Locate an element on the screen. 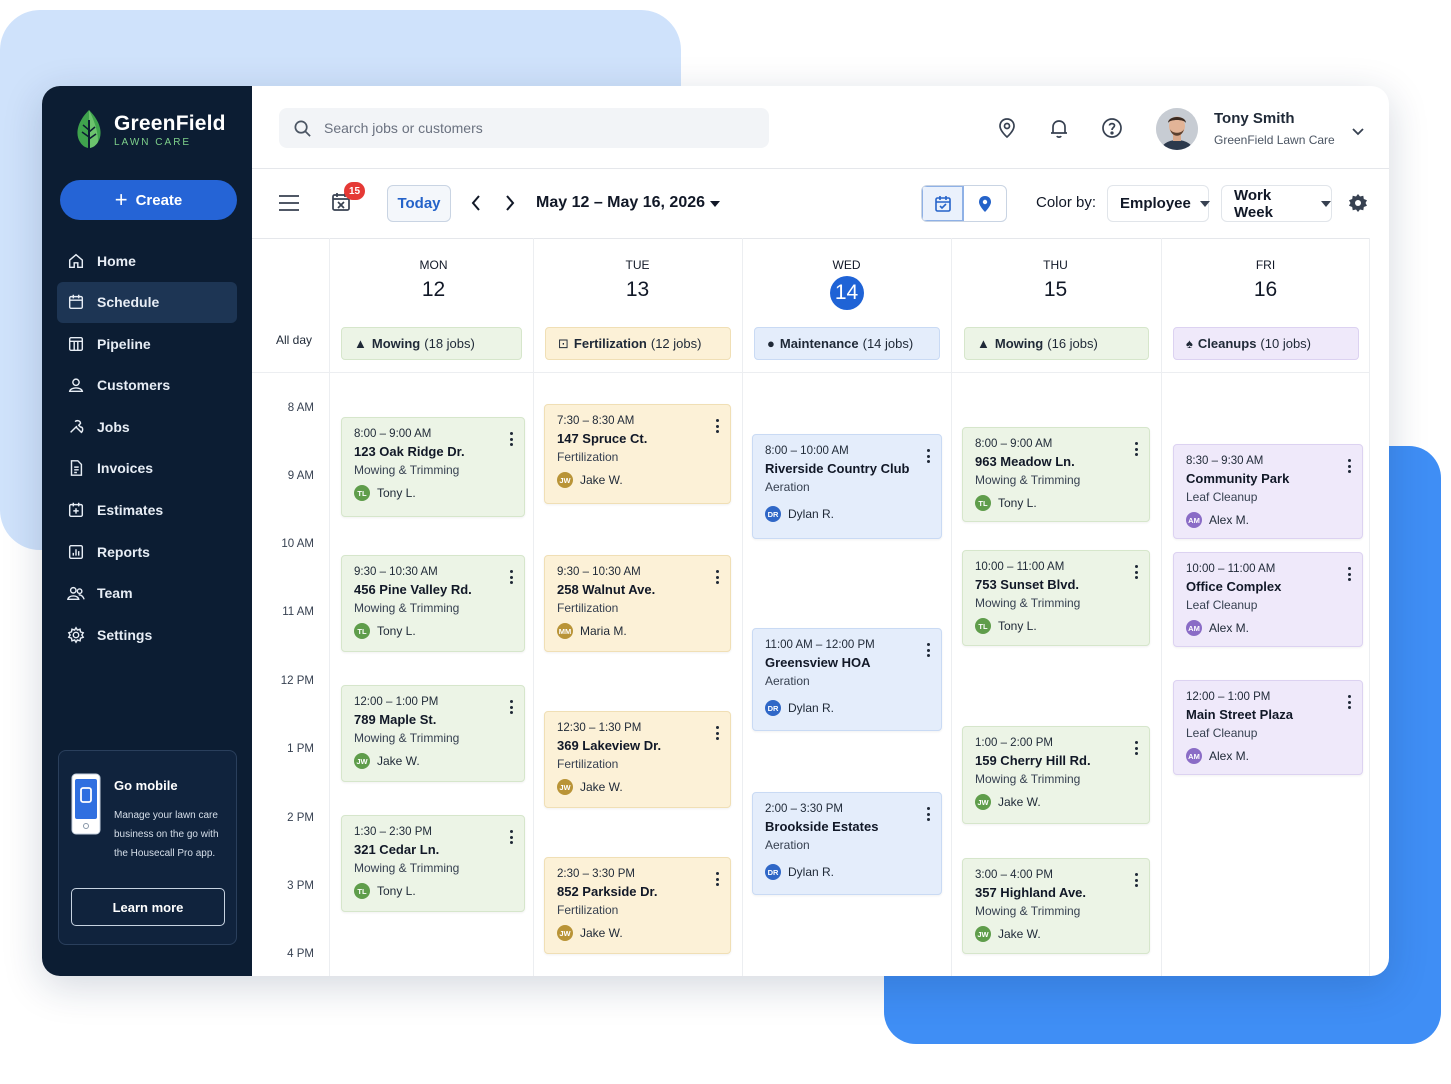  map-view-button is located at coordinates (985, 203).